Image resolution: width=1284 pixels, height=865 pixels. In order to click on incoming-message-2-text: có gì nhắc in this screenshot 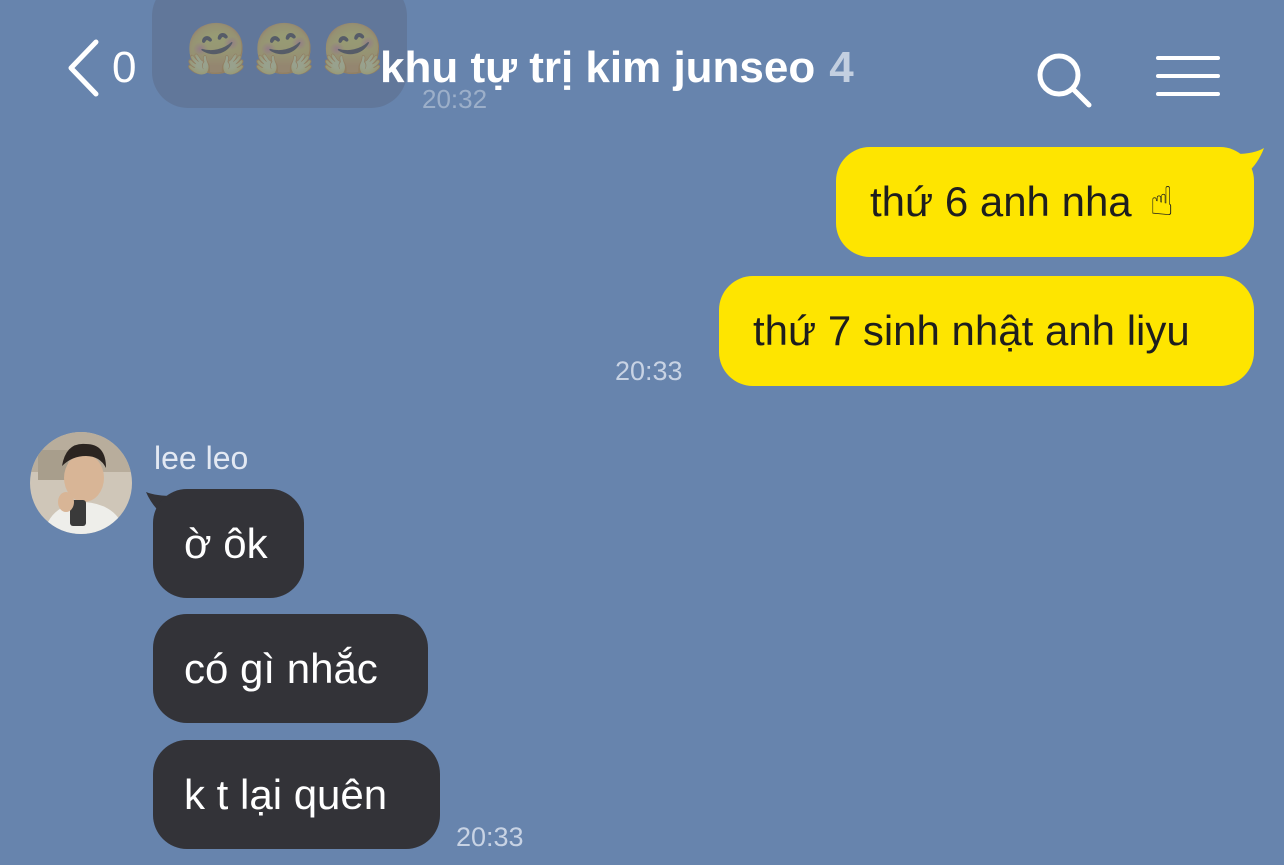, I will do `click(281, 668)`.